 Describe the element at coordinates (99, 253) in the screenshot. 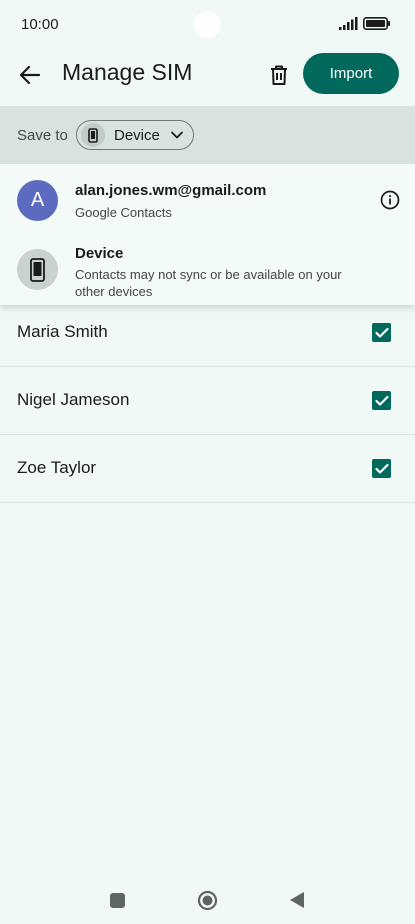

I see `menu-item-title: Device` at that location.